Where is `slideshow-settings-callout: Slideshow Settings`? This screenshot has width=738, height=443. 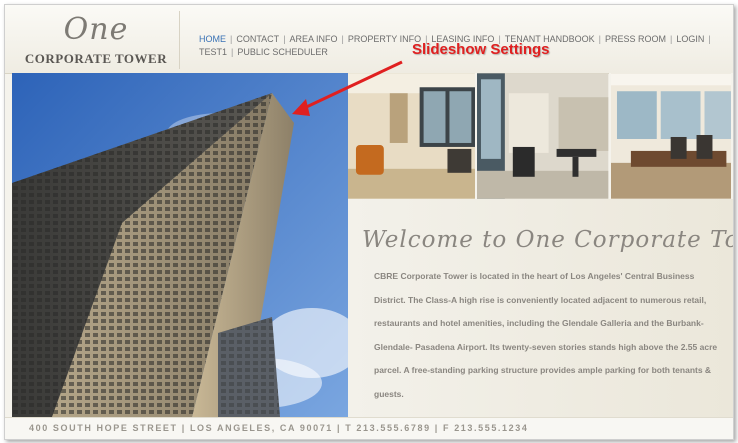 slideshow-settings-callout: Slideshow Settings is located at coordinates (481, 49).